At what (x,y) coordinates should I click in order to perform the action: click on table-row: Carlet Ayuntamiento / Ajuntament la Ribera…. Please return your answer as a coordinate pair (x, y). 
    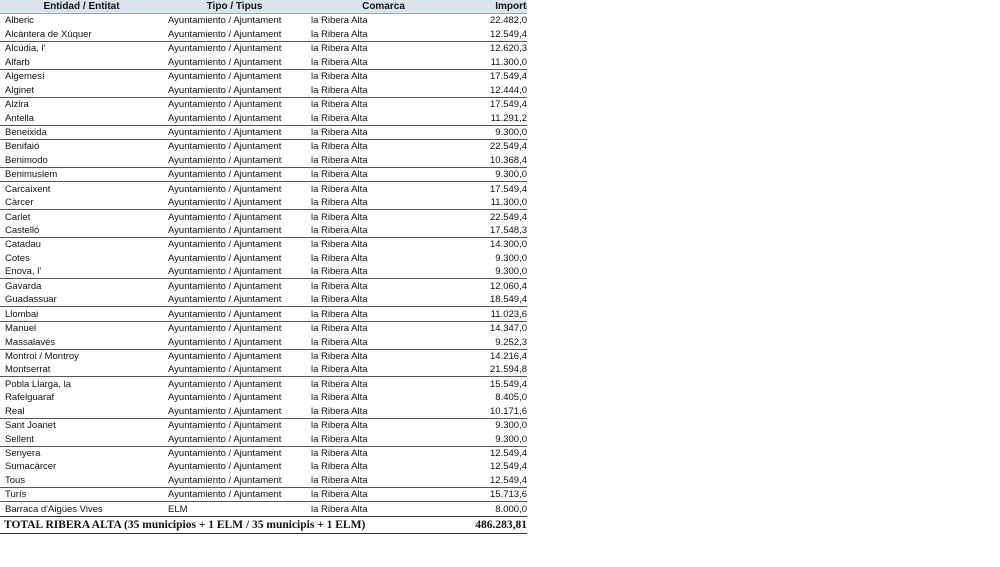
    Looking at the image, I should click on (263, 217).